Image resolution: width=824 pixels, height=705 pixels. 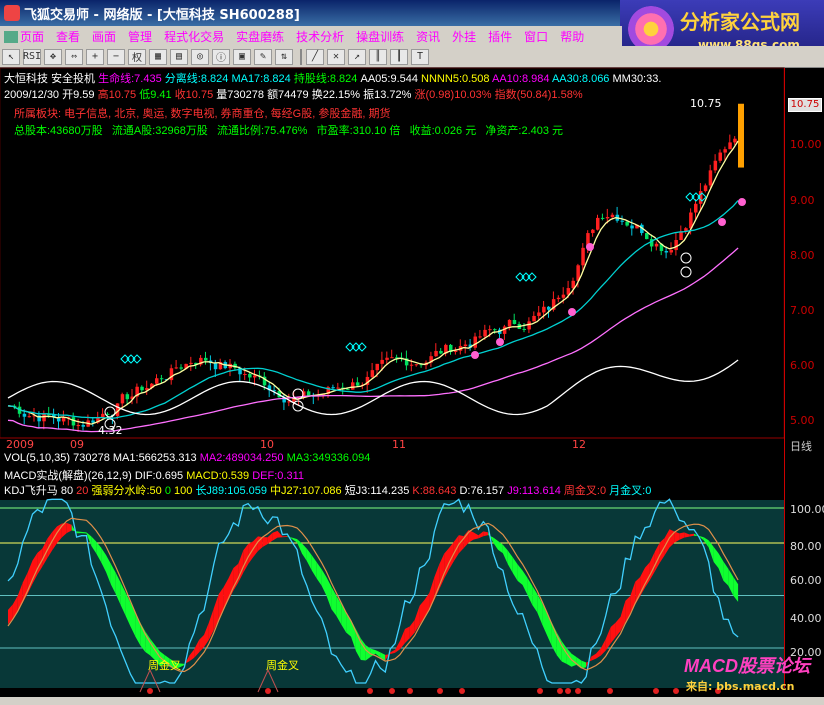 What do you see at coordinates (306, 491) in the screenshot?
I see `kdj-mid: 中J27:107.086` at bounding box center [306, 491].